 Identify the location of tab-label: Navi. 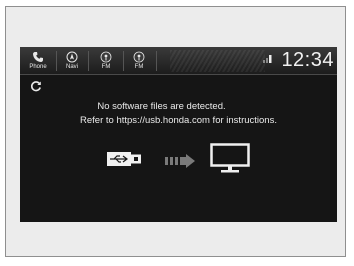
(71, 67).